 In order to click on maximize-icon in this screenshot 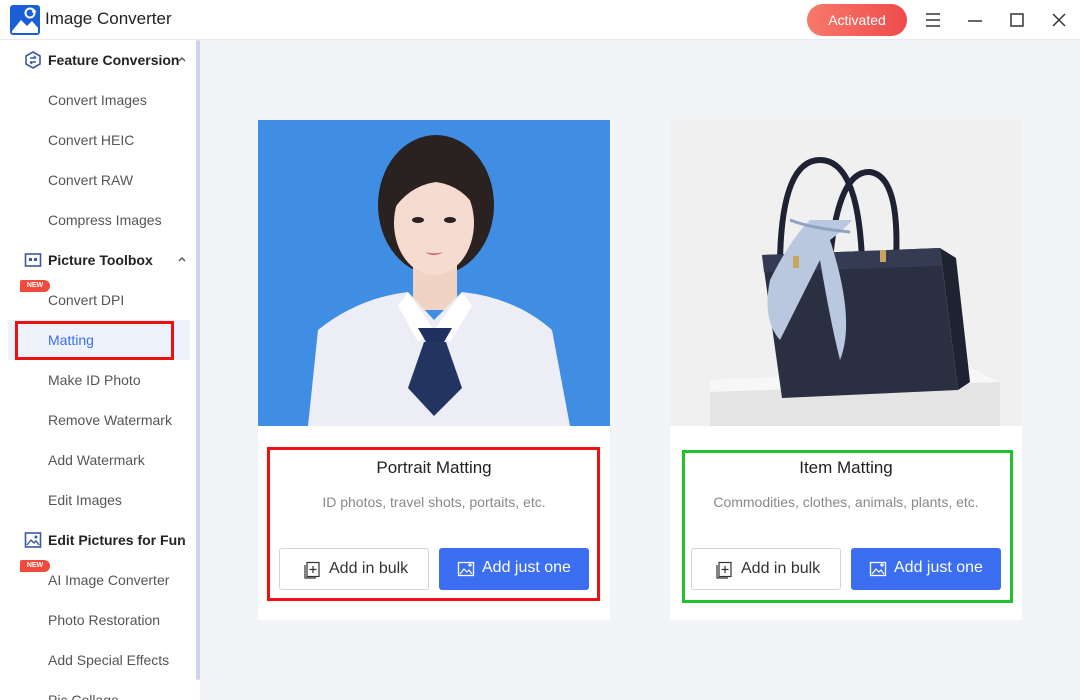, I will do `click(1017, 20)`.